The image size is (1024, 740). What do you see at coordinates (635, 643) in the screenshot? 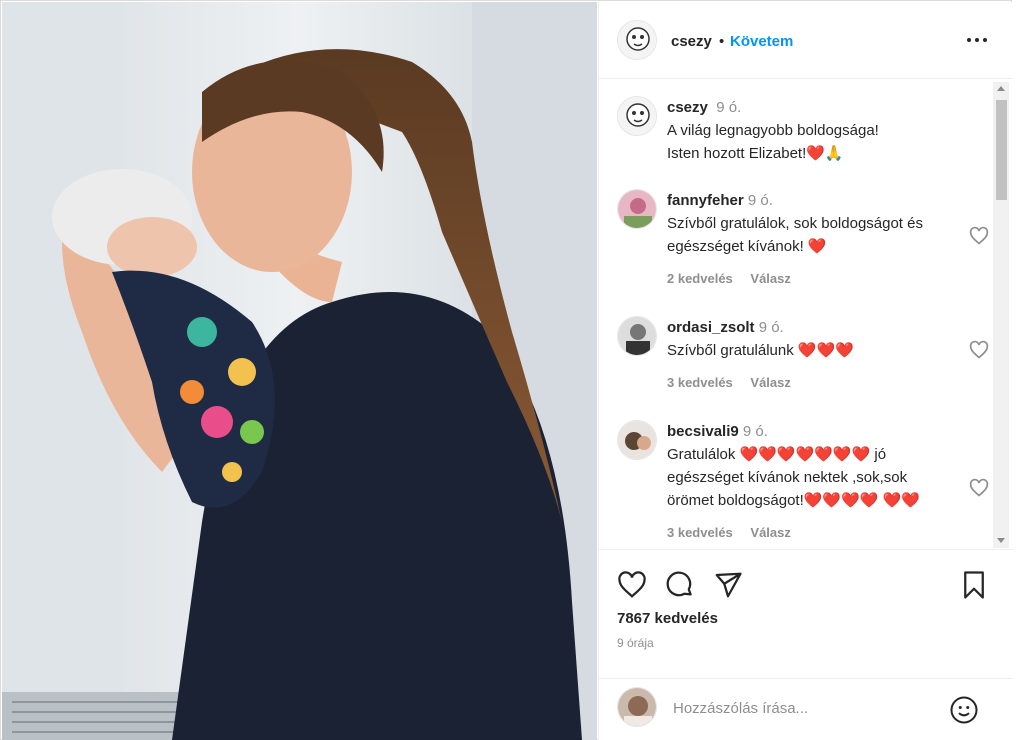
I see `post-time: 9 órája` at bounding box center [635, 643].